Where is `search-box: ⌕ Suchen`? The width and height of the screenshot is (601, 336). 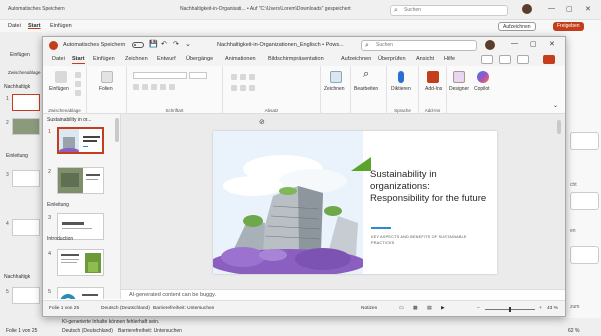 search-box: ⌕ Suchen is located at coordinates (419, 45).